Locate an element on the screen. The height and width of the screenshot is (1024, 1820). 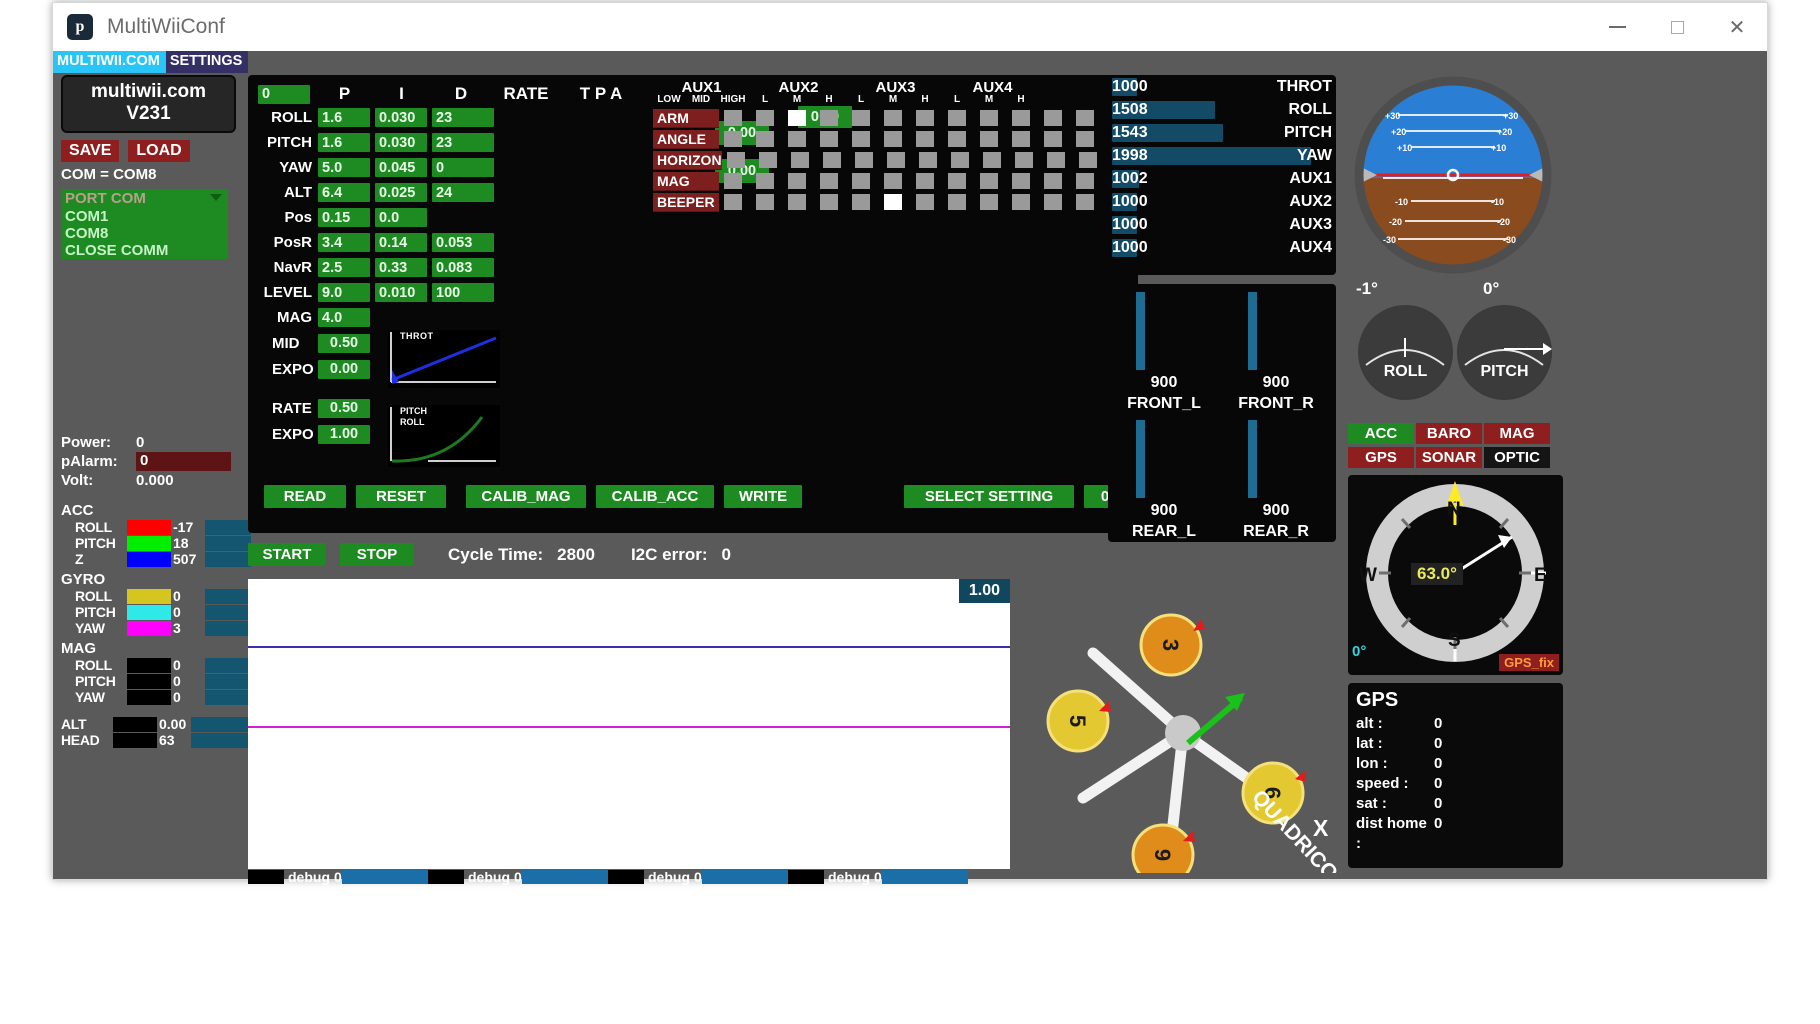
port-option-close-comm: CLOSE COMM is located at coordinates (144, 250).